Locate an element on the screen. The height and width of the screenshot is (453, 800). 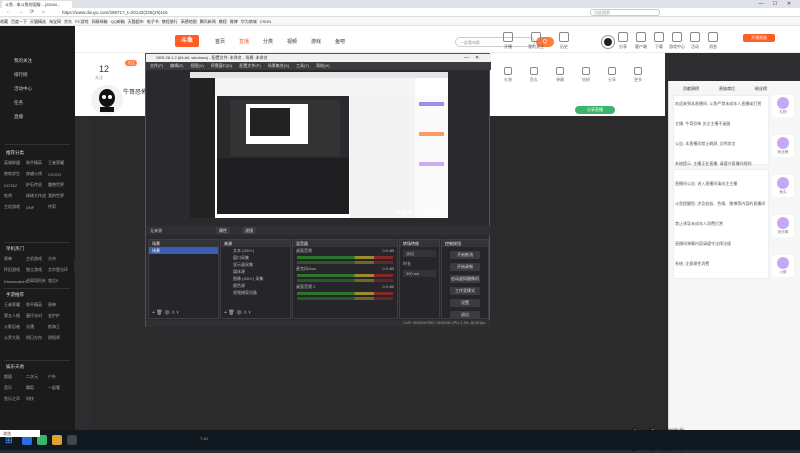
header-icon-button: 分享 is located at coordinates (623, 41).